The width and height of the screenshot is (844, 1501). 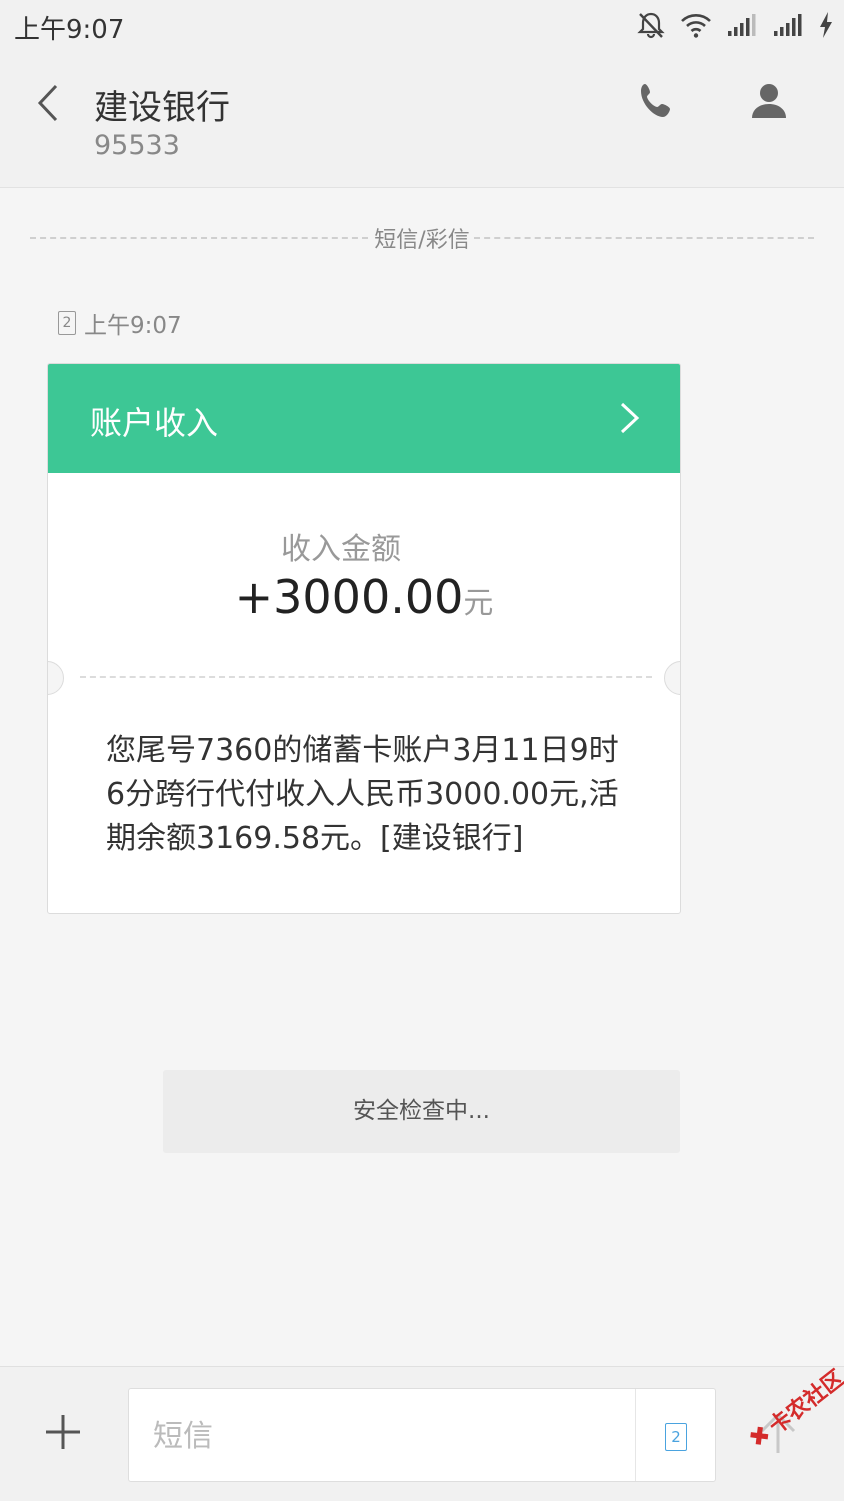 What do you see at coordinates (651, 25) in the screenshot?
I see `mute-icon` at bounding box center [651, 25].